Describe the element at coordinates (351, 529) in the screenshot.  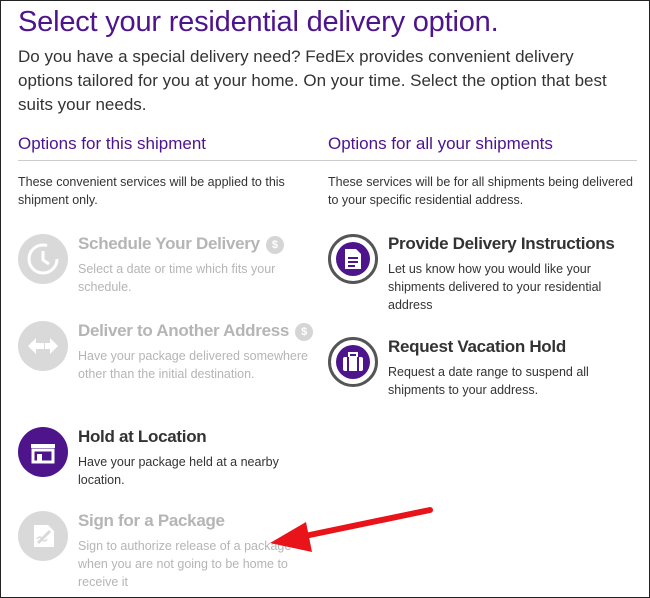
I see `annotation-arrow` at that location.